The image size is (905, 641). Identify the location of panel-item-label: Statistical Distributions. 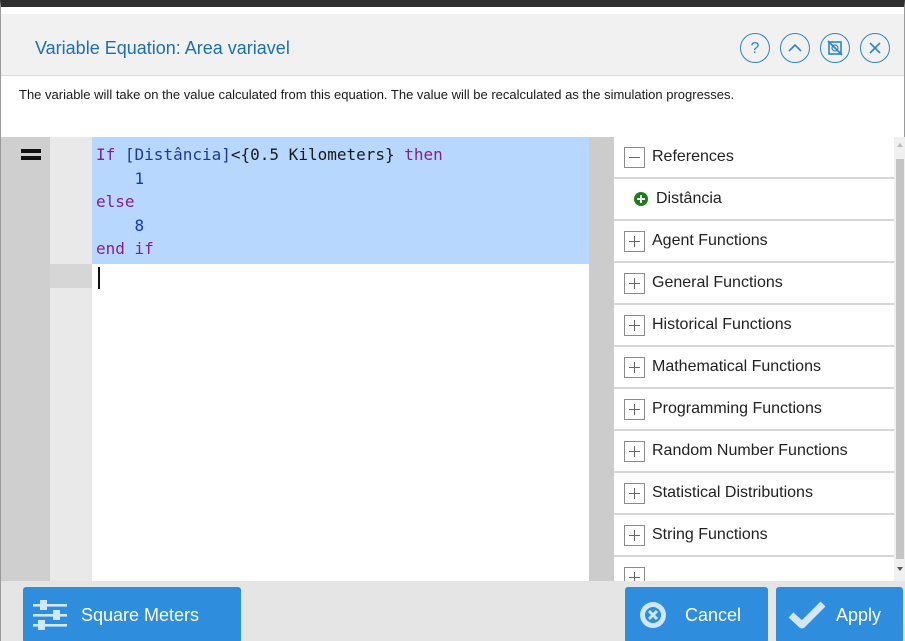
(732, 492).